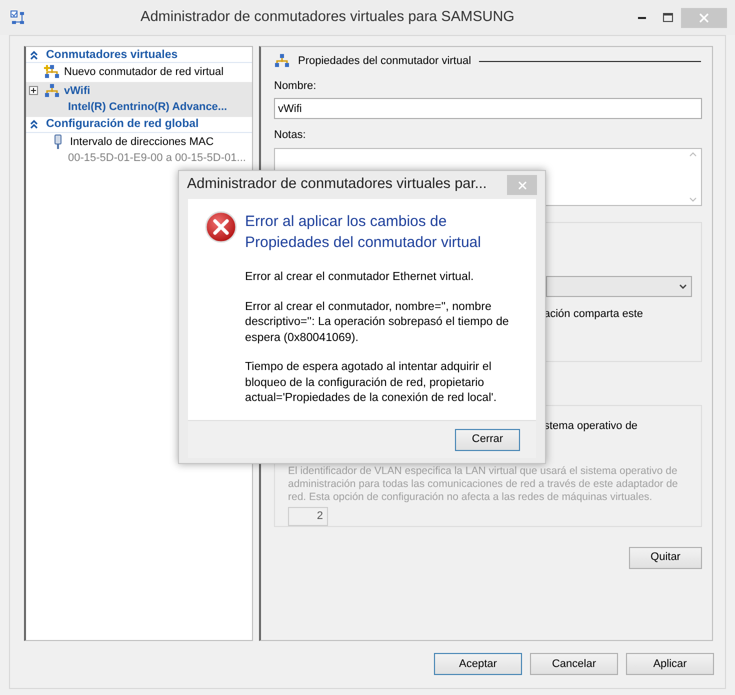  What do you see at coordinates (290, 135) in the screenshot?
I see `field-label: Notas:` at bounding box center [290, 135].